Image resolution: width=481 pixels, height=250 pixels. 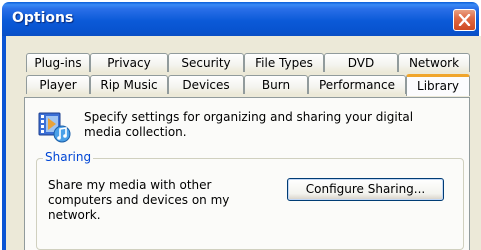 I want to click on title-bar: Options, so click(x=240, y=19).